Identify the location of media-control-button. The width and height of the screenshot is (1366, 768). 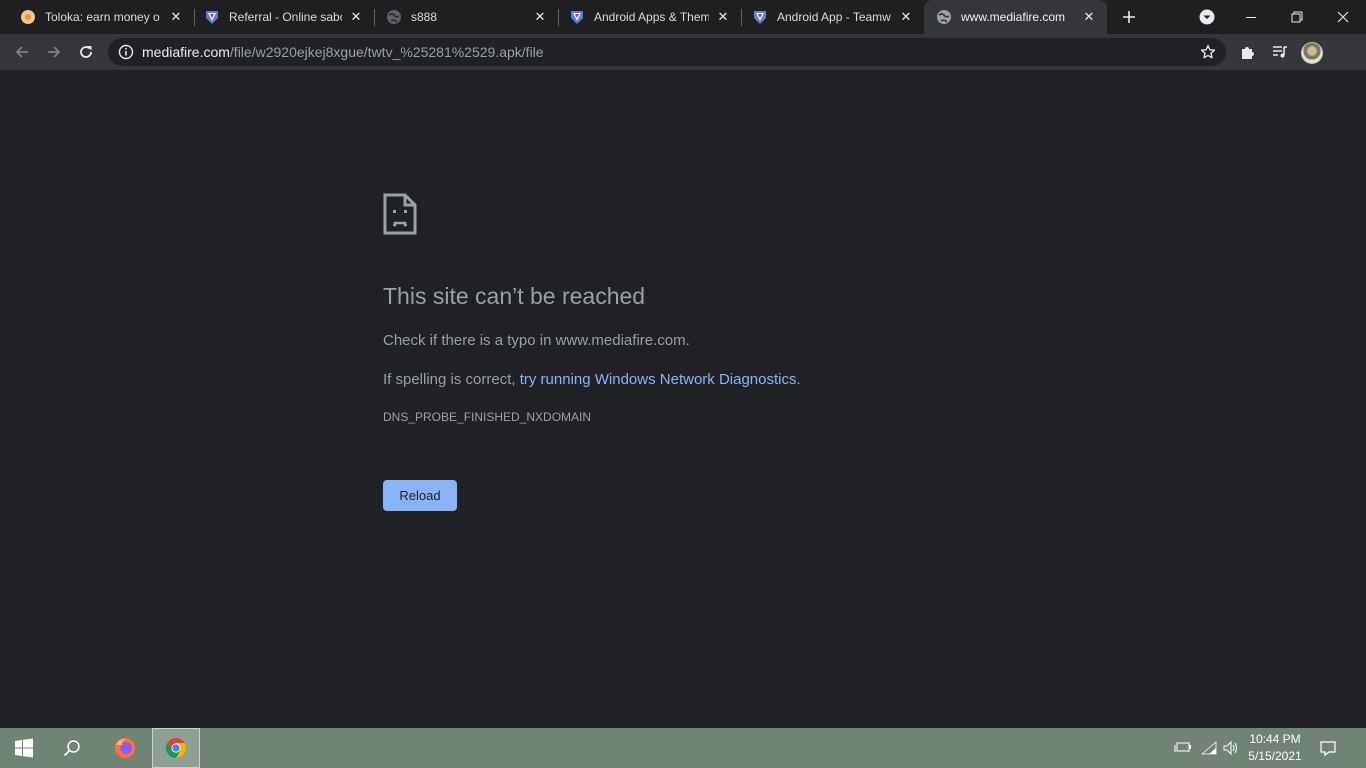
(1280, 52).